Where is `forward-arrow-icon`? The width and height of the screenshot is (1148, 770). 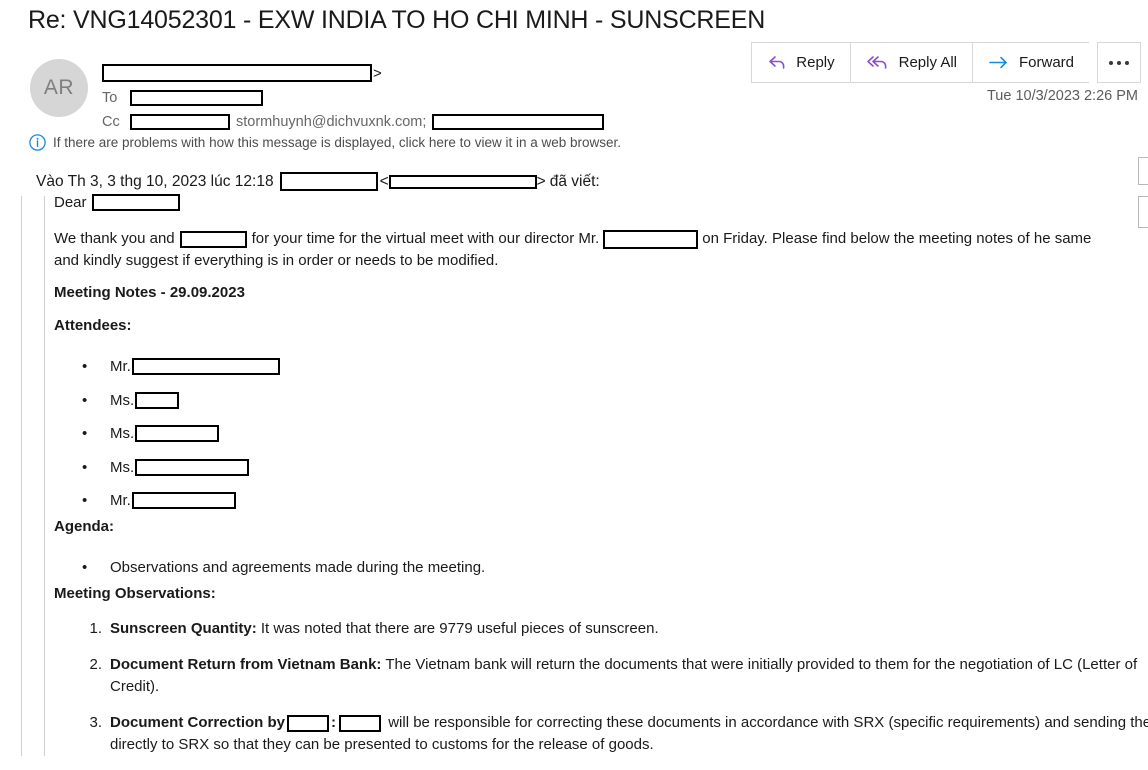 forward-arrow-icon is located at coordinates (999, 62).